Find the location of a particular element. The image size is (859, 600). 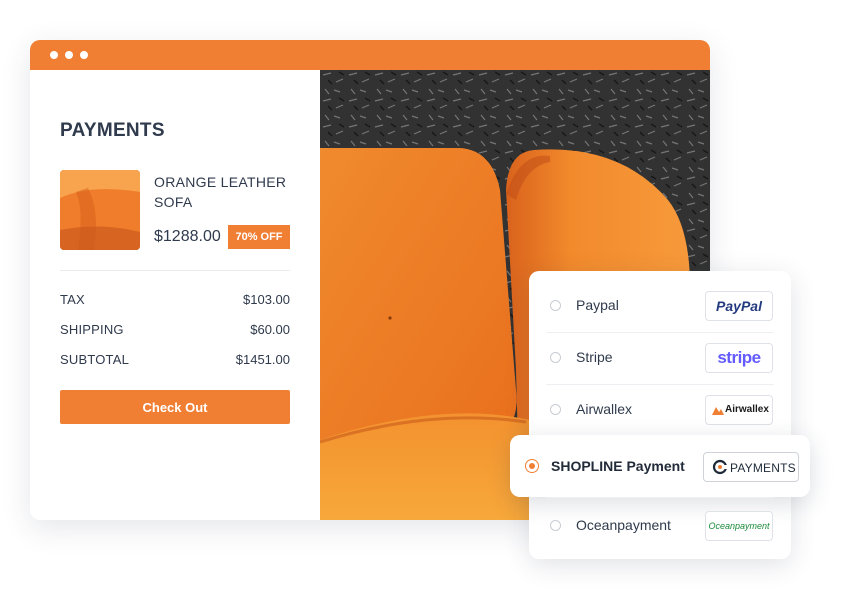

row-divider is located at coordinates (660, 497).